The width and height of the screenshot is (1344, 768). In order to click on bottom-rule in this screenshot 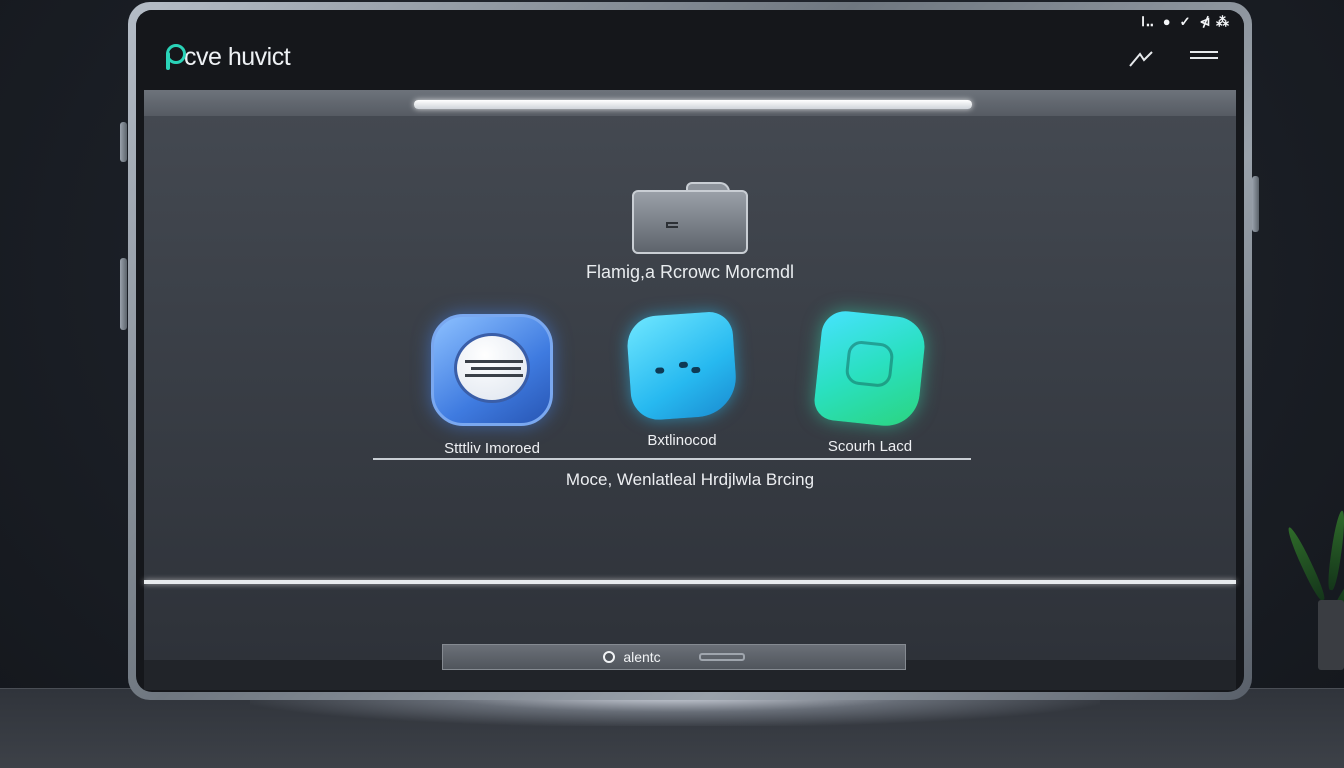, I will do `click(690, 582)`.